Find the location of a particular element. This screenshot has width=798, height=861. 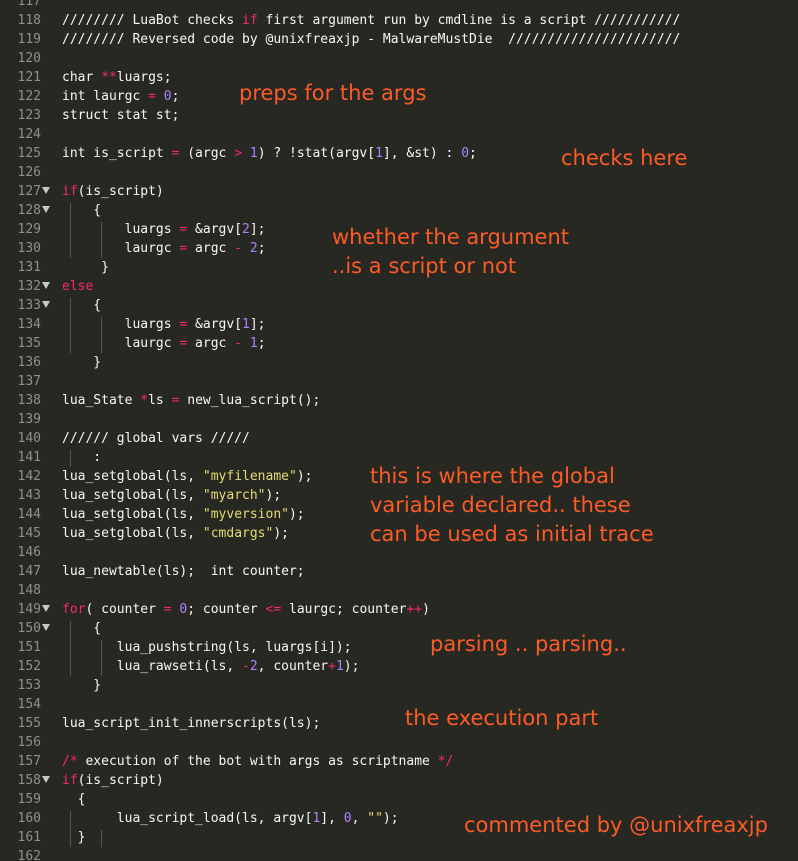

code-token: lua_rawseti(ls, is located at coordinates (152, 666).